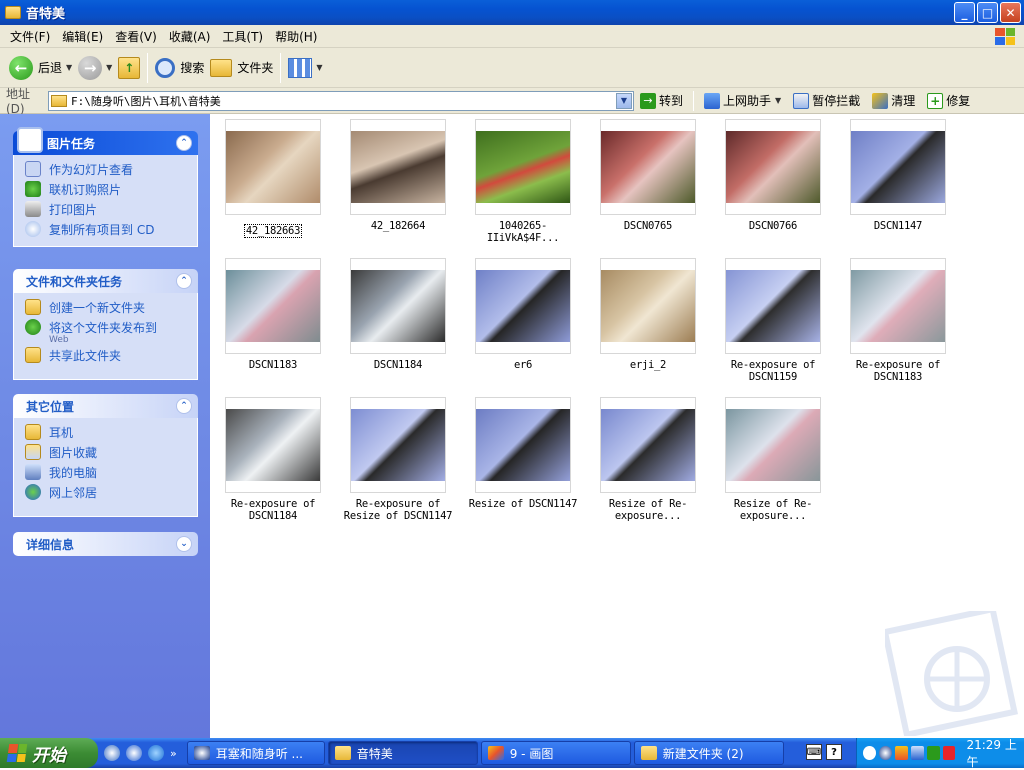 This screenshot has height=770, width=1024. I want to click on close-button: ✕, so click(1010, 12).